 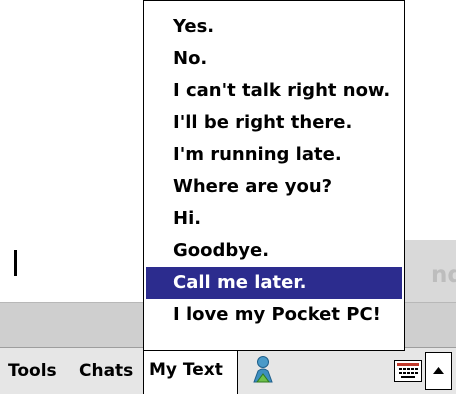 I want to click on menu-bar: Tools Chats My Text, so click(x=228, y=370).